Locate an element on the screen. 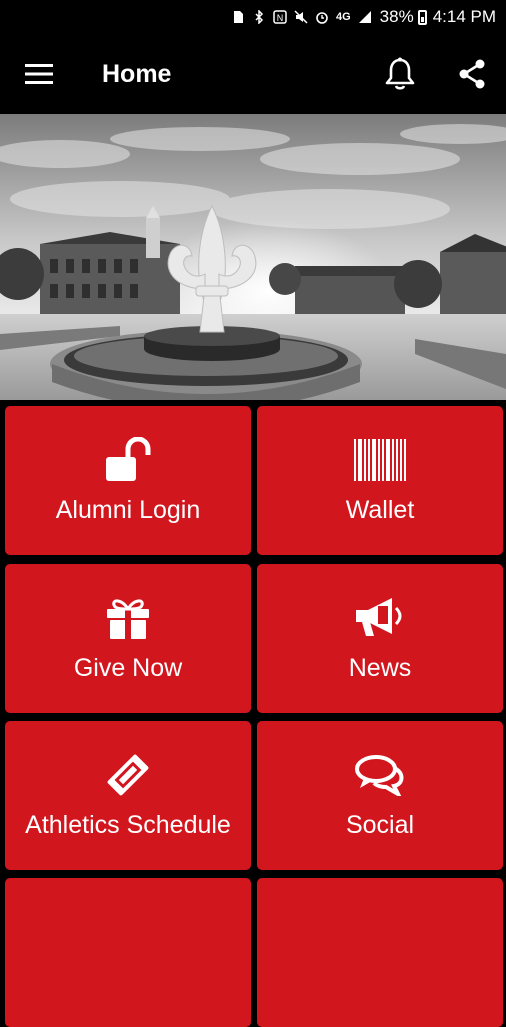  battery-percent: 38% is located at coordinates (396, 16).